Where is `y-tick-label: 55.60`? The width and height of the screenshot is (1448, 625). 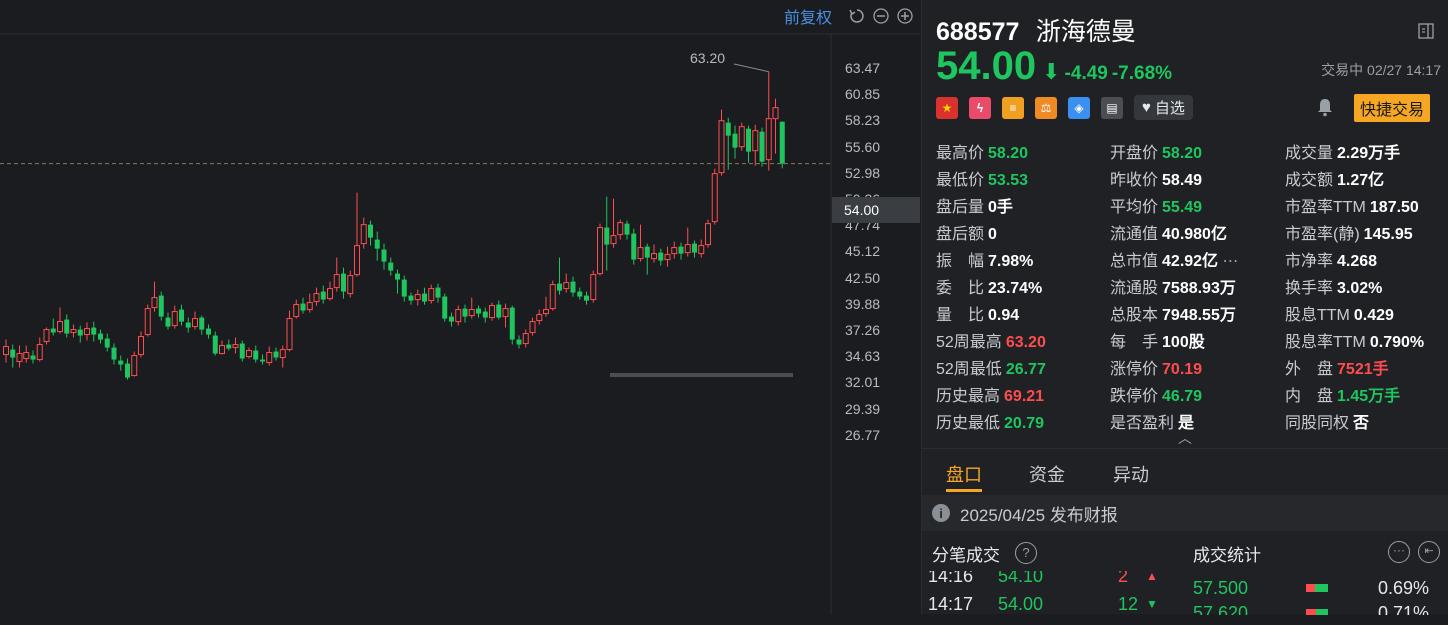 y-tick-label: 55.60 is located at coordinates (863, 146).